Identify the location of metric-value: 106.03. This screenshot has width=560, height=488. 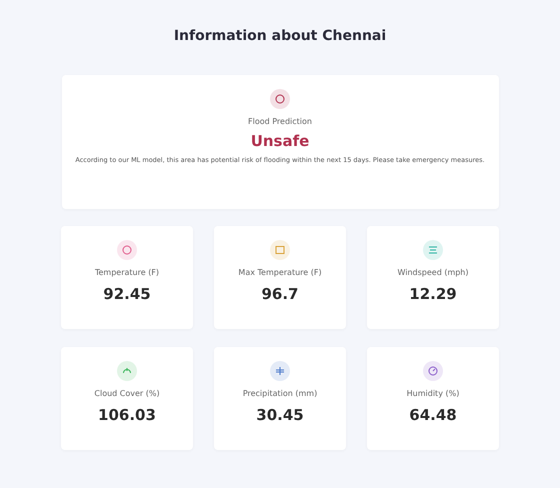
(127, 415).